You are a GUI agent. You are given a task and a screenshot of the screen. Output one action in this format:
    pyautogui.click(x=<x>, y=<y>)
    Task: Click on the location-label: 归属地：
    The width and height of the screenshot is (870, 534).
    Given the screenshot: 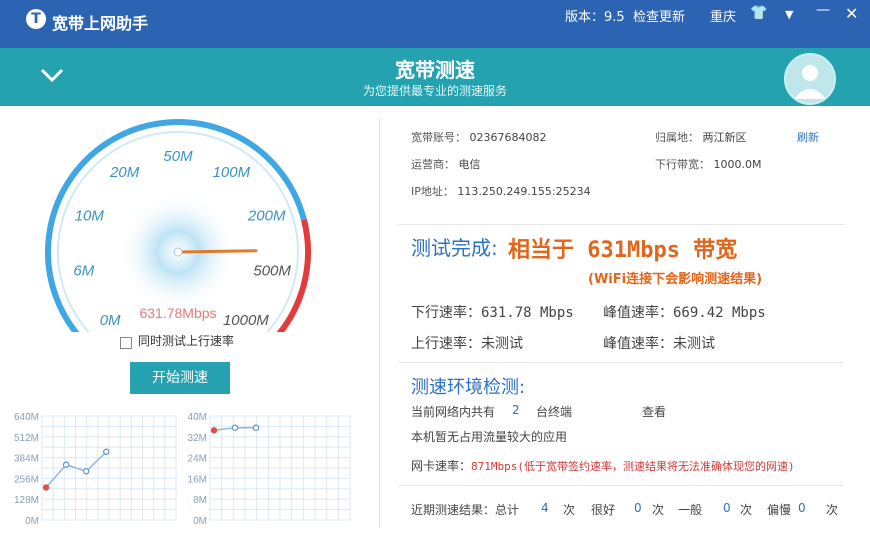 What is the action you would take?
    pyautogui.click(x=677, y=137)
    